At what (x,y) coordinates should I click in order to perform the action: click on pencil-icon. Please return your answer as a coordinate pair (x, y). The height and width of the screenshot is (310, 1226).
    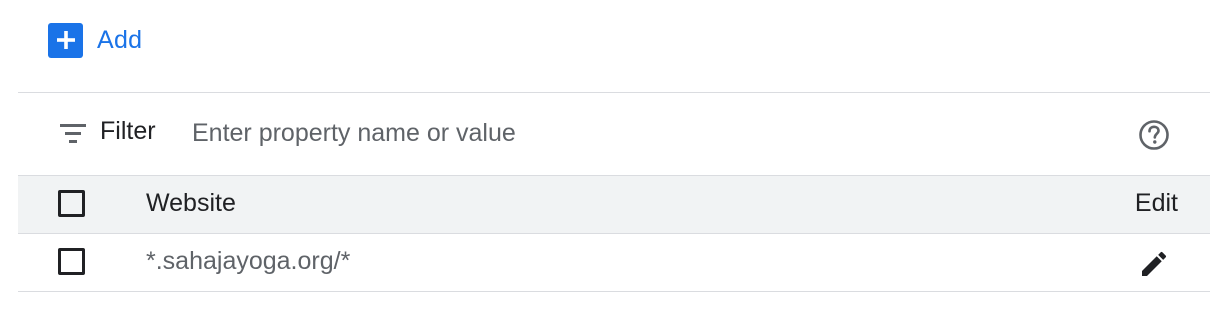
    Looking at the image, I should click on (1154, 264).